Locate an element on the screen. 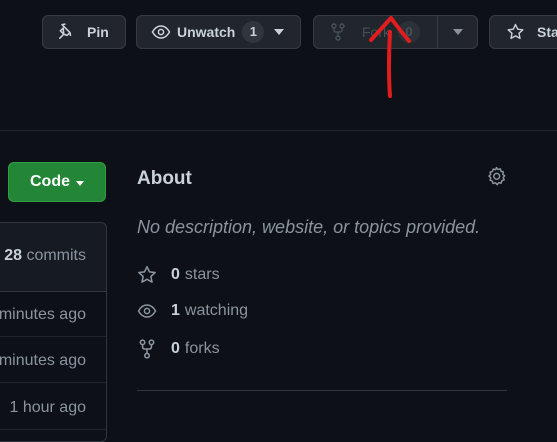  fork-button: Fork 0 is located at coordinates (375, 32).